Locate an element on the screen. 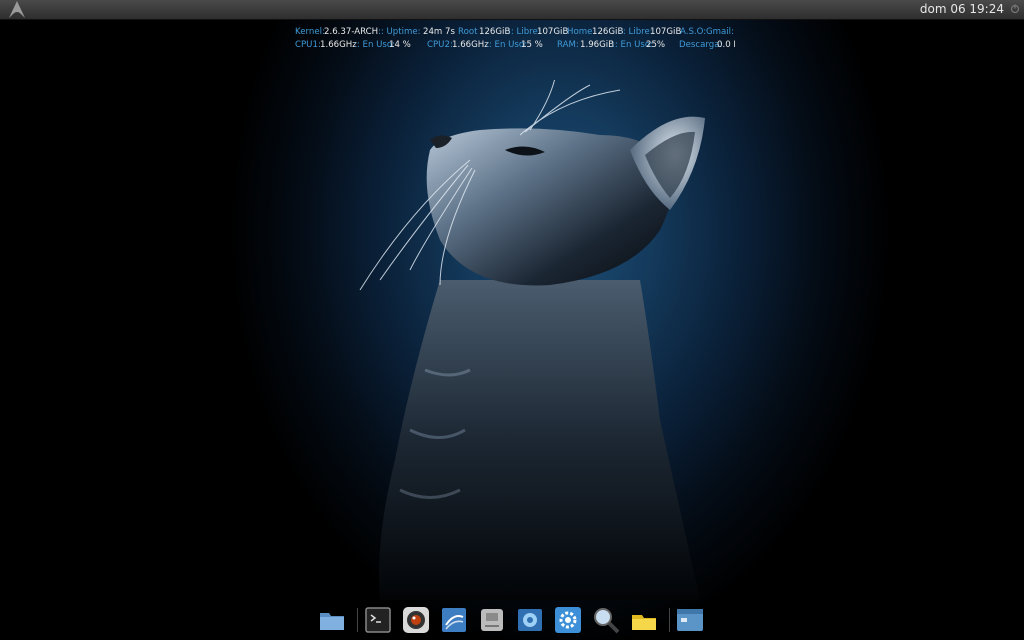  writer-icon is located at coordinates (454, 620).